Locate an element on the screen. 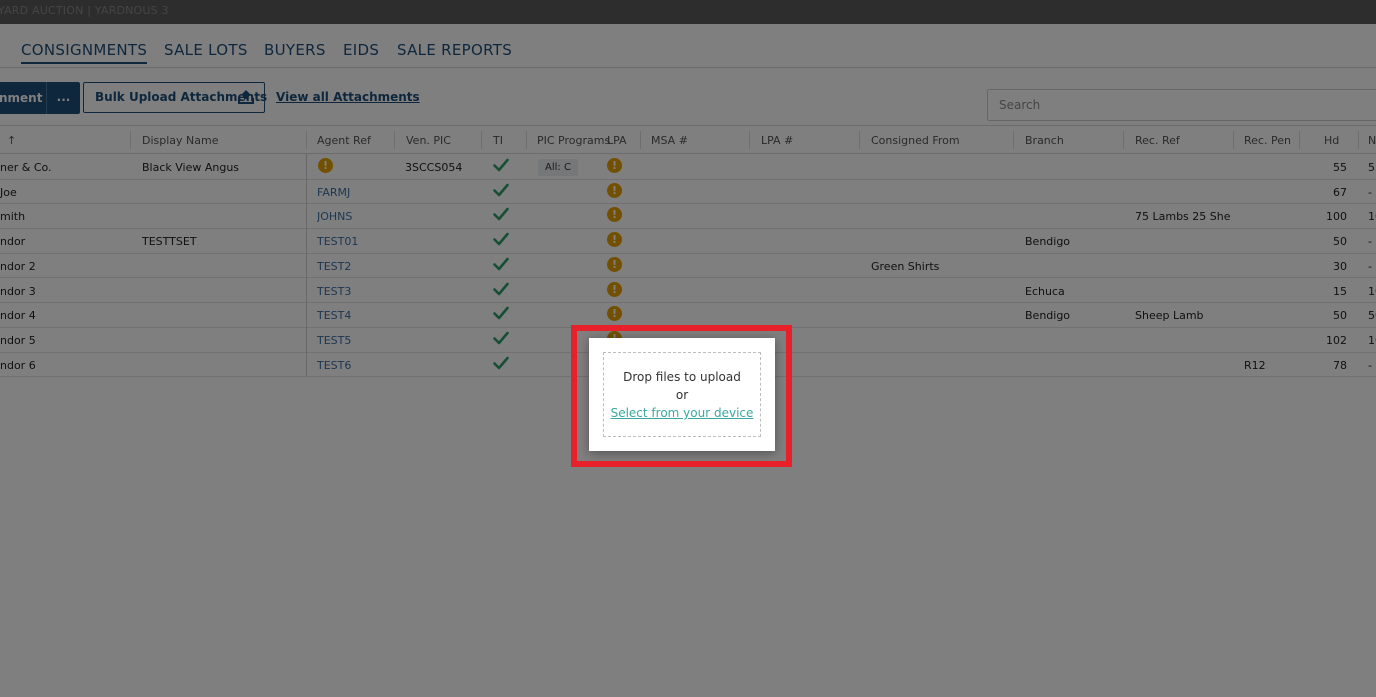 The width and height of the screenshot is (1376, 697). drop-files-text: Drop files to upload is located at coordinates (682, 377).